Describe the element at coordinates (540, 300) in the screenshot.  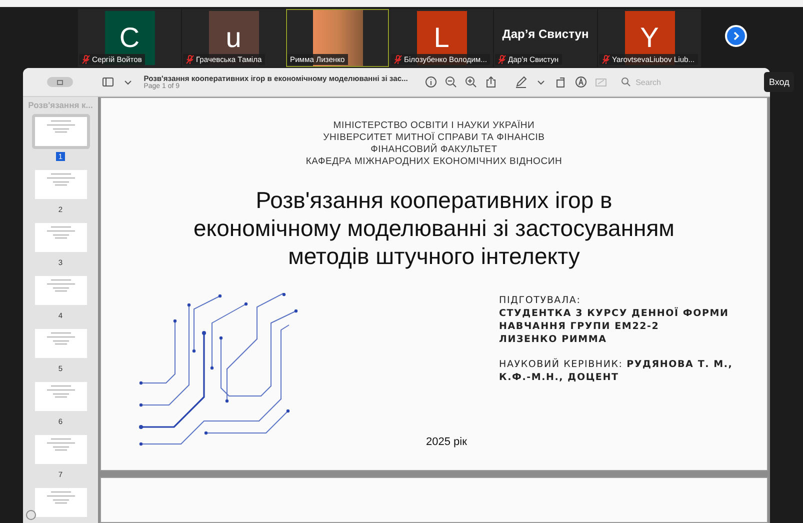
I see `prepared-label: ПІДГОТУВАЛА:` at that location.